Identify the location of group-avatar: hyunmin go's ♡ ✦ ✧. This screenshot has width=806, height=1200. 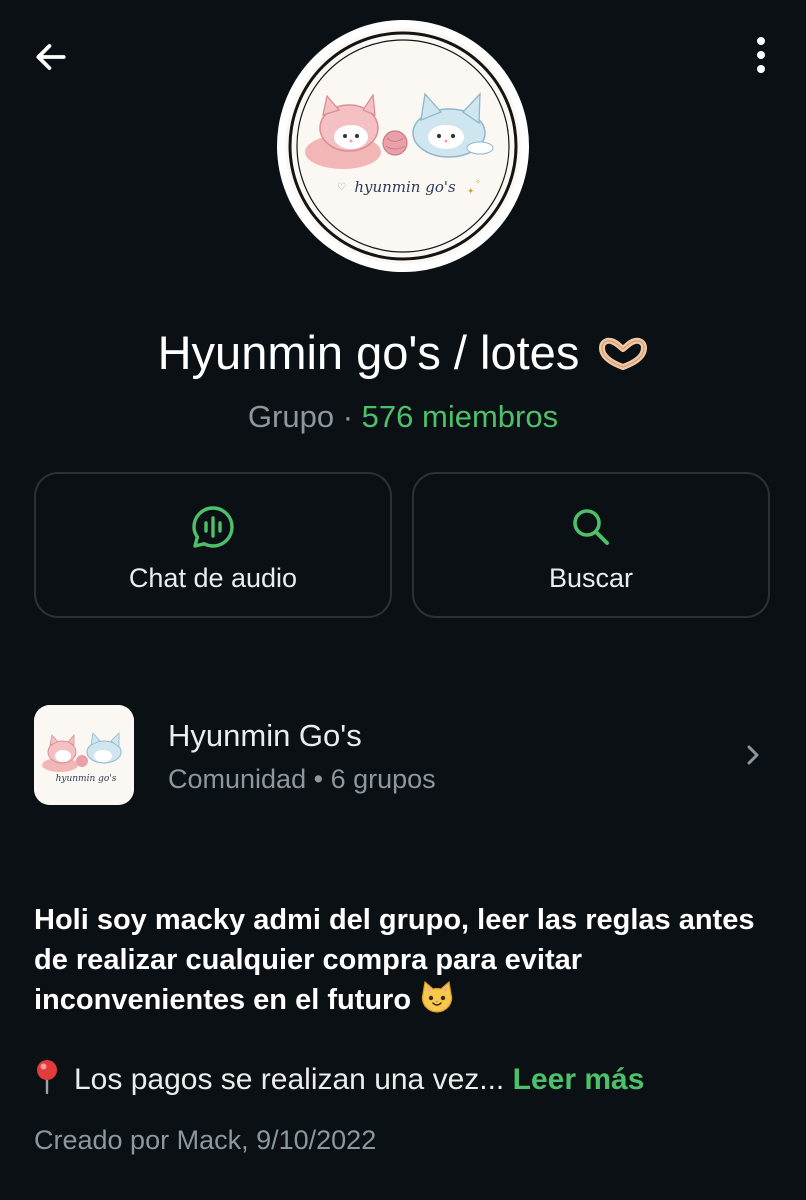
(403, 146).